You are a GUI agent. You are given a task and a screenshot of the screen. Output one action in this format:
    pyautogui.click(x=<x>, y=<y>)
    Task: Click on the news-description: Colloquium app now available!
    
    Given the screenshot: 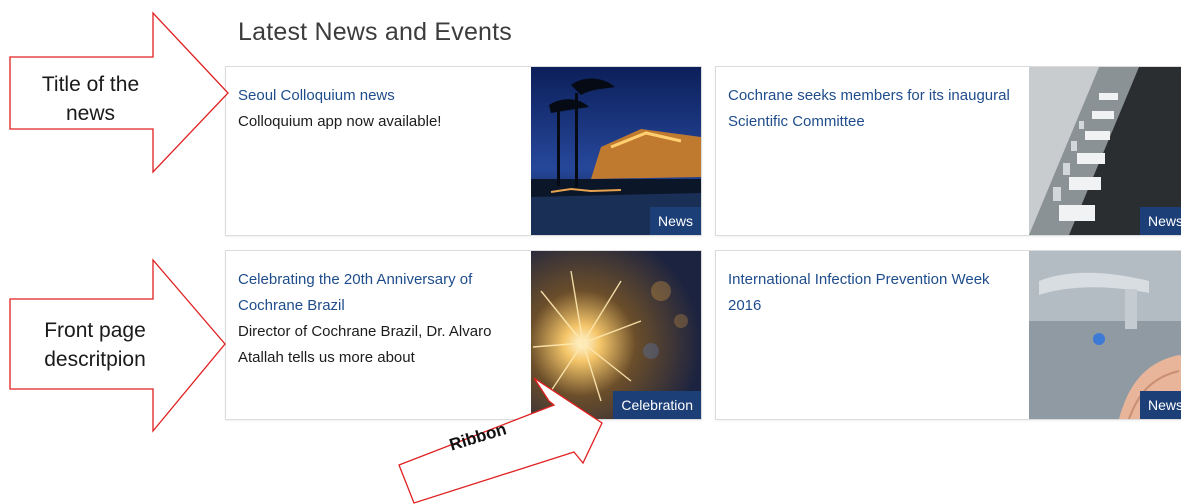 What is the action you would take?
    pyautogui.click(x=340, y=121)
    